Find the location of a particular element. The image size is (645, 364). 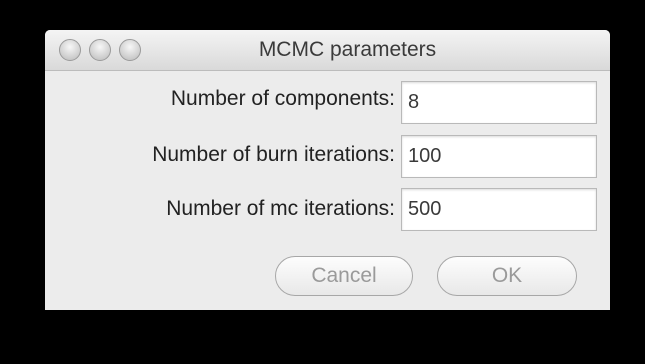

ok-button: OK is located at coordinates (507, 276).